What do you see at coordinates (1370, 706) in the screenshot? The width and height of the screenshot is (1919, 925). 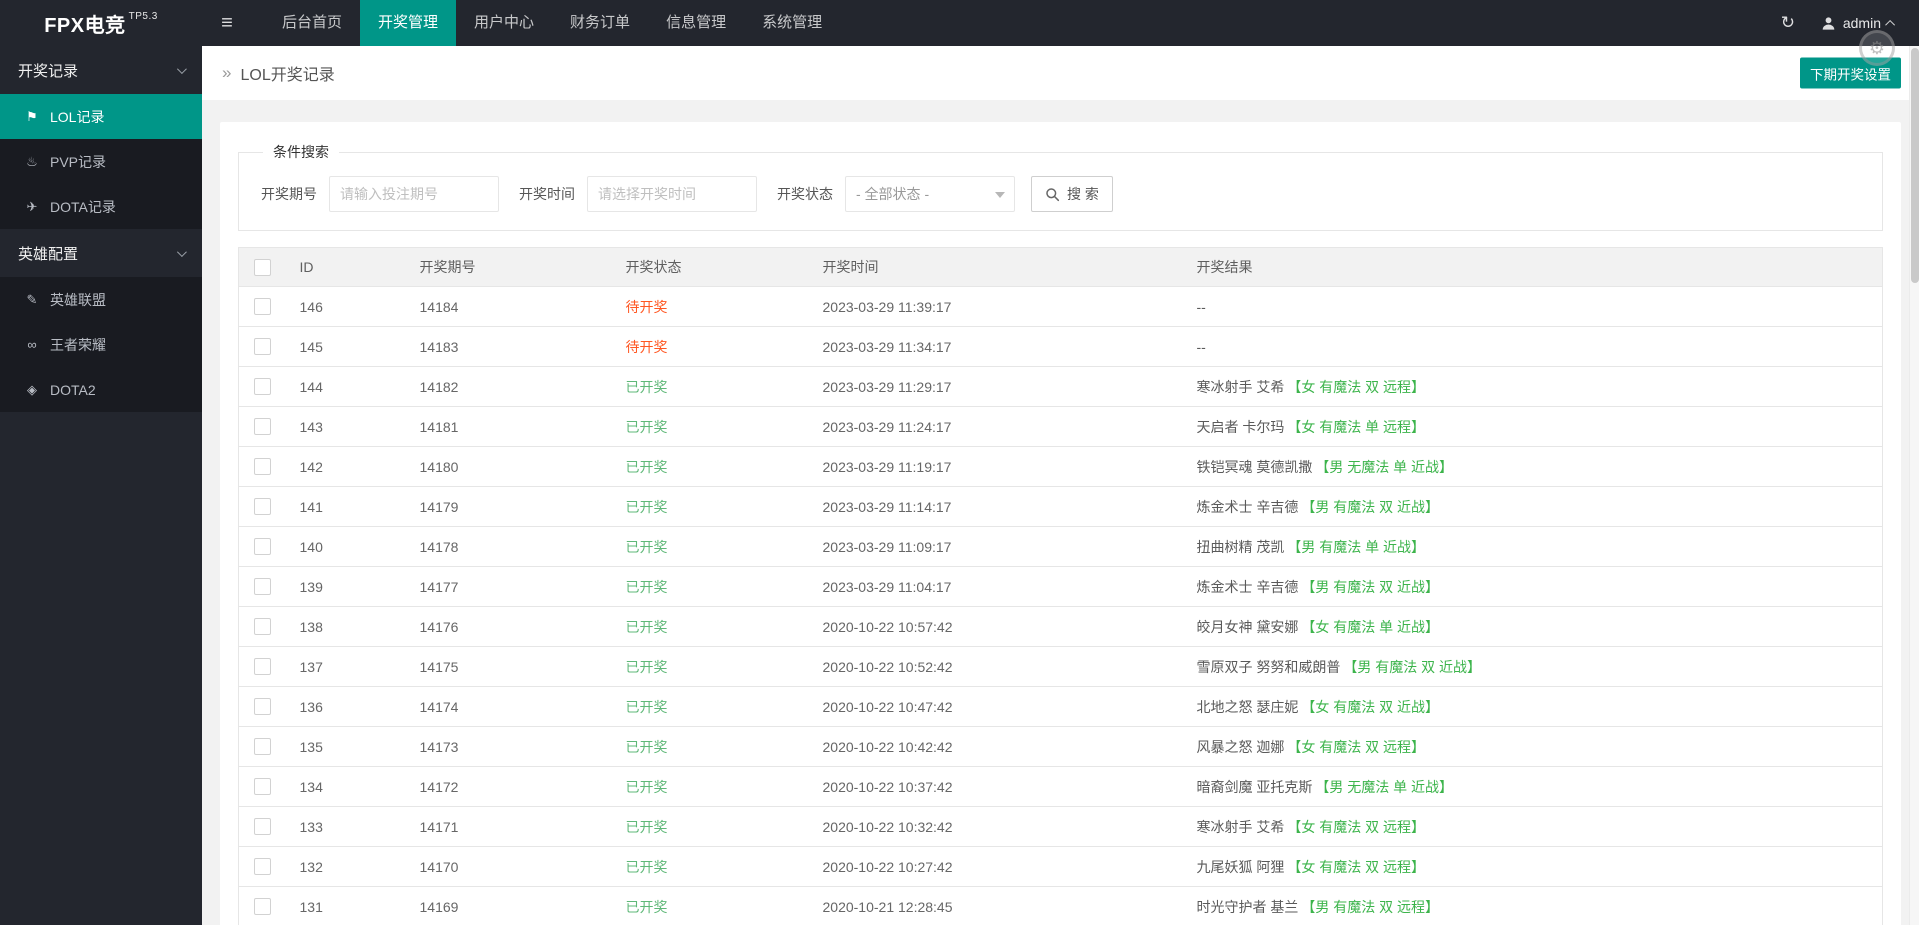 I see `result-attr: 【女 有魔法 双 近战】` at bounding box center [1370, 706].